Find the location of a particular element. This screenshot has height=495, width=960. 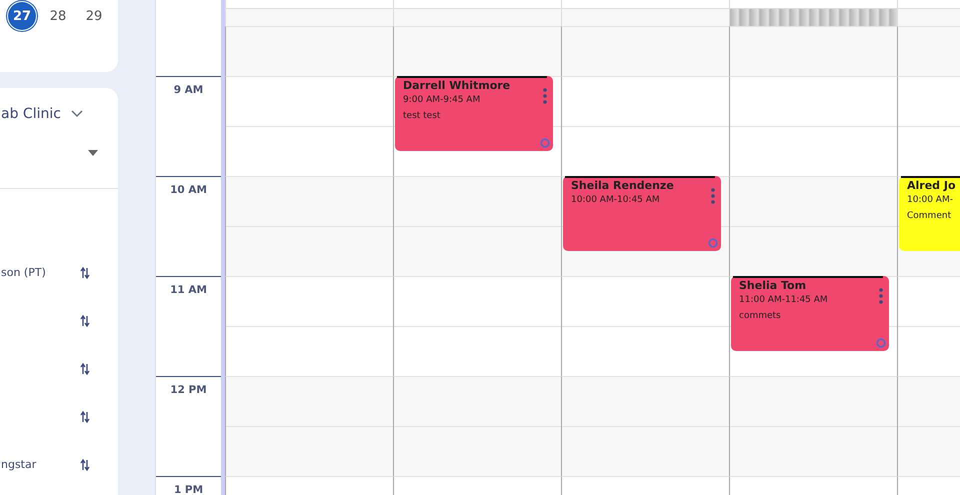

appointment-card: Darrell Whitmore 9:00 AM-9:45 AM test test is located at coordinates (474, 113).